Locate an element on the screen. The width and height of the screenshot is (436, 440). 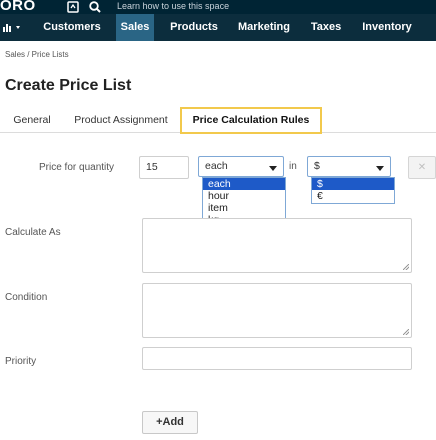
tab-product-assignment: Product Assignment is located at coordinates (121, 120).